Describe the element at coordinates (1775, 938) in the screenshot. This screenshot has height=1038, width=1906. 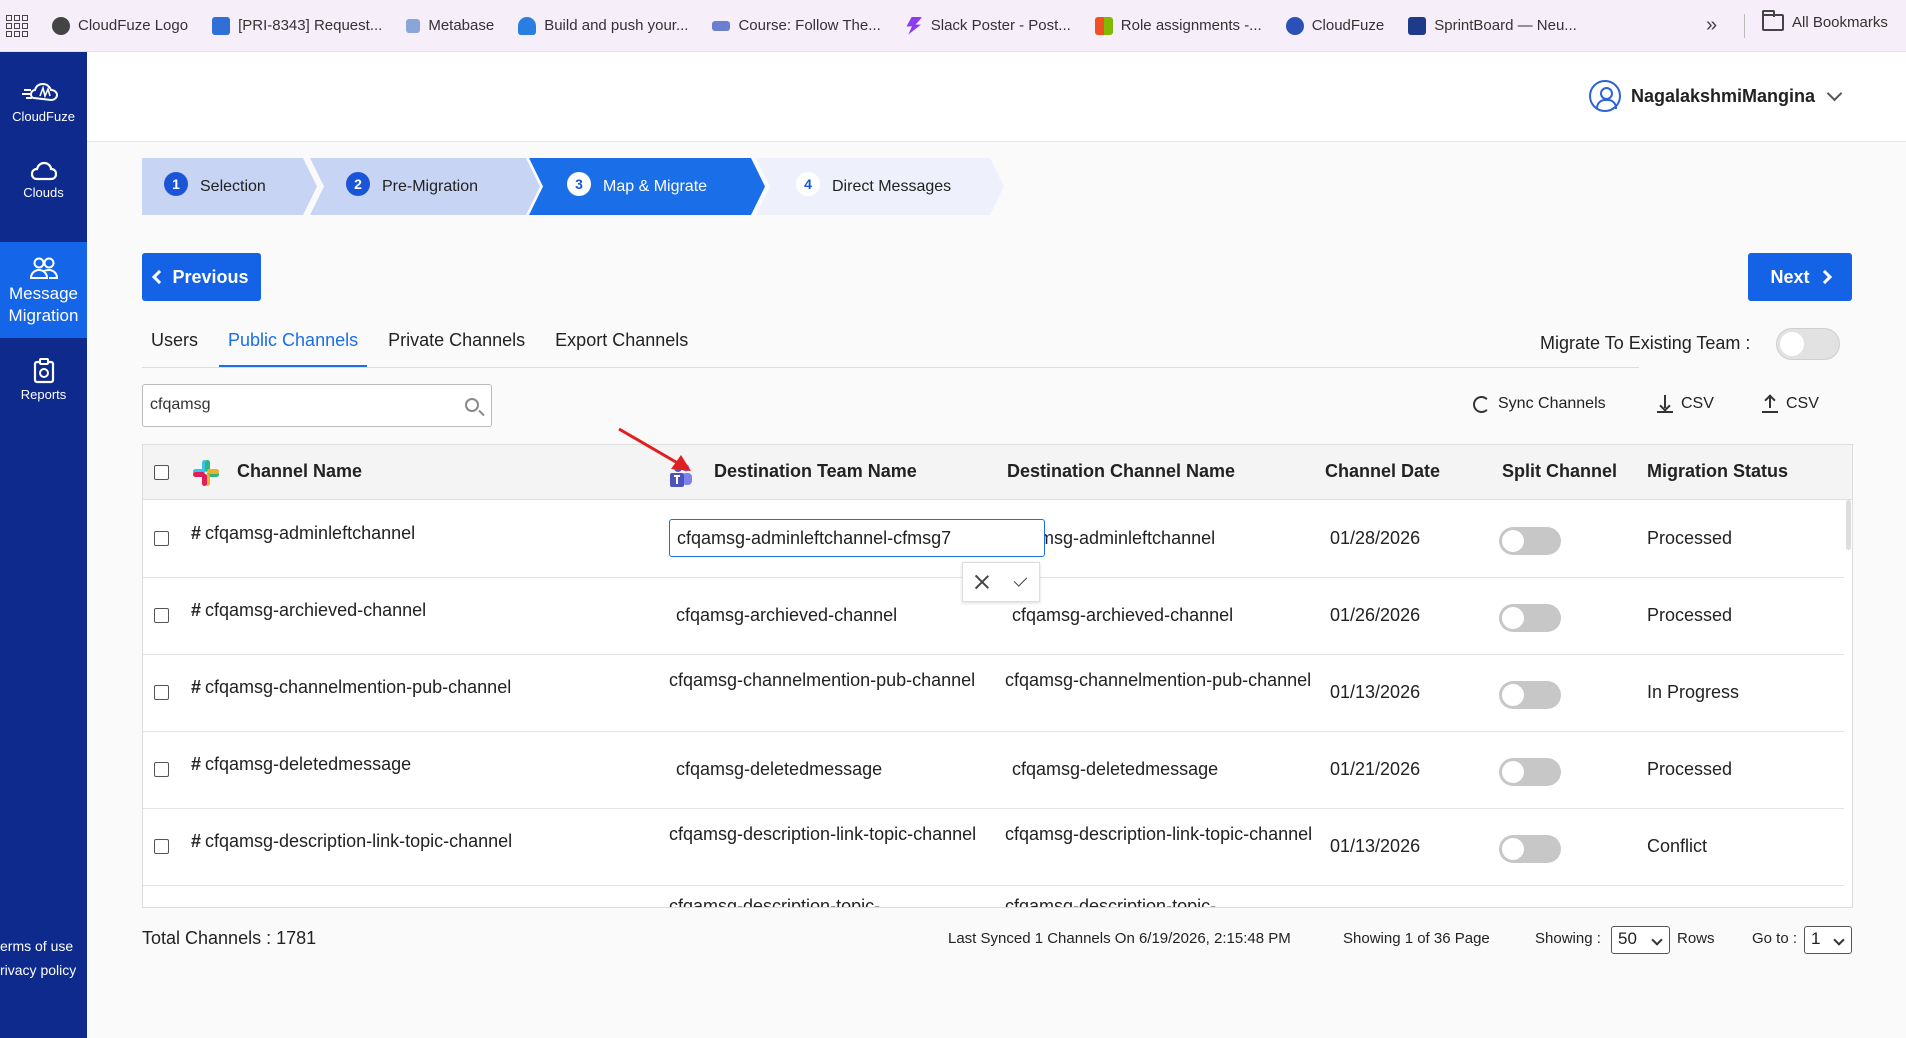
I see `goto-label: Go to :` at that location.